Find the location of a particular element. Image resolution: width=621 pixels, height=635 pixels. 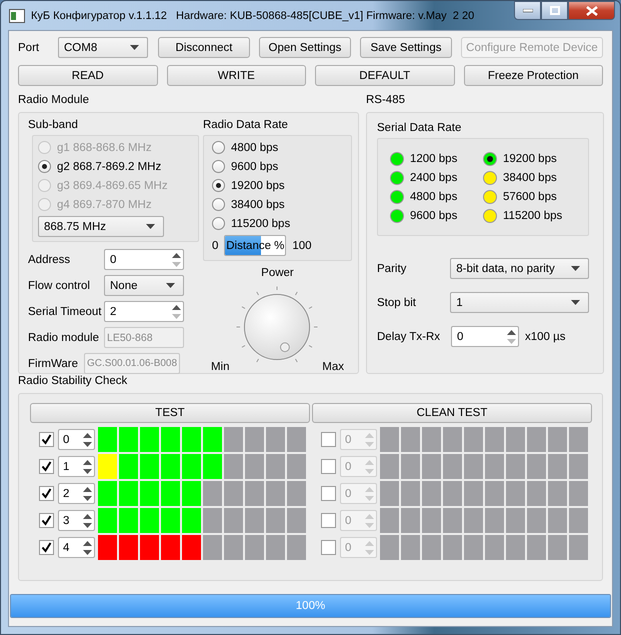

field-label: Stop bit is located at coordinates (397, 302).